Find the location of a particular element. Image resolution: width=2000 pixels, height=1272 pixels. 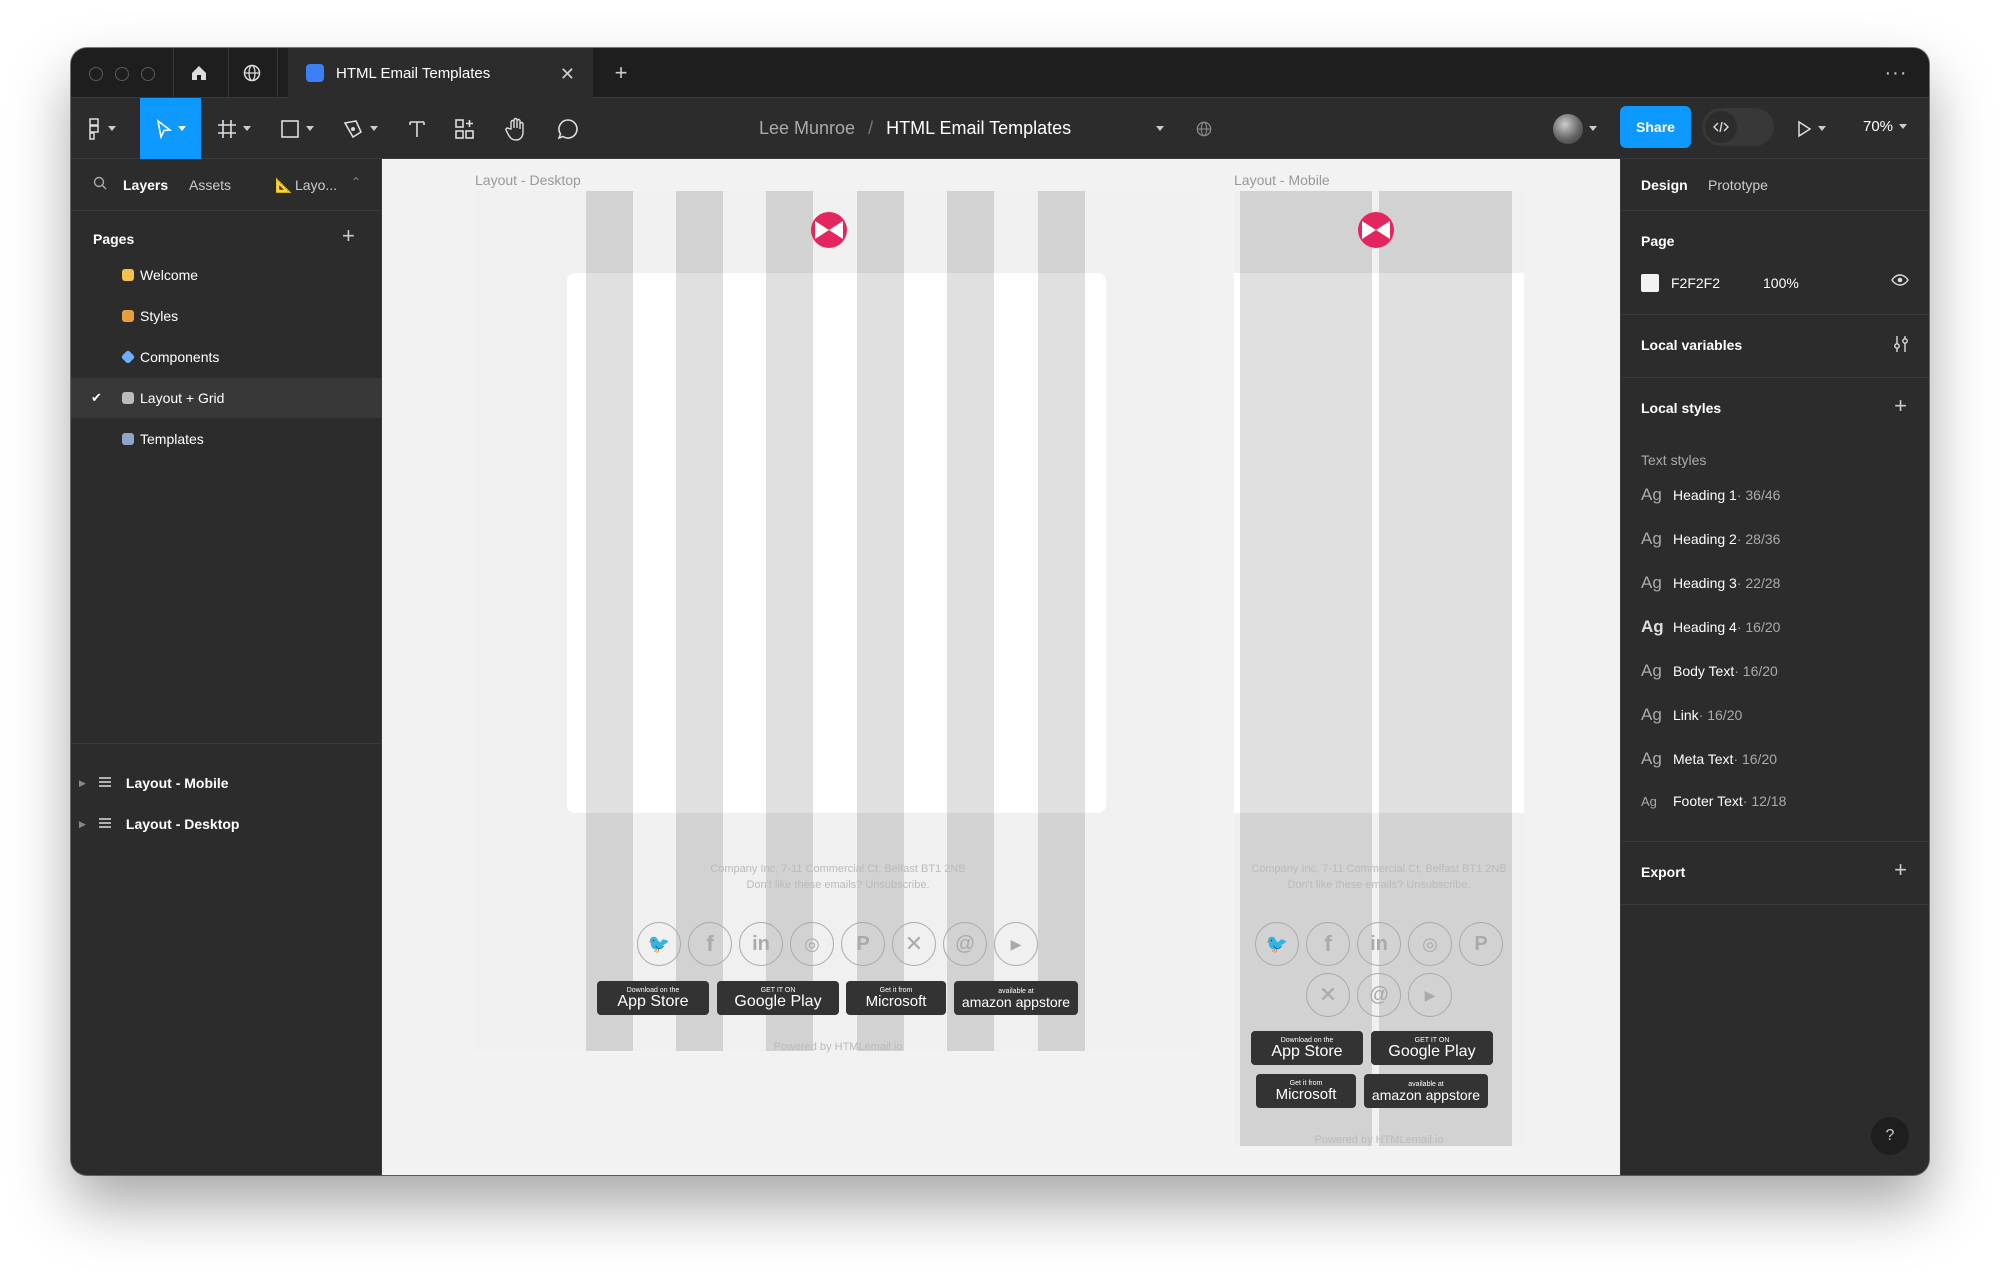

share-button: Share is located at coordinates (1655, 127).